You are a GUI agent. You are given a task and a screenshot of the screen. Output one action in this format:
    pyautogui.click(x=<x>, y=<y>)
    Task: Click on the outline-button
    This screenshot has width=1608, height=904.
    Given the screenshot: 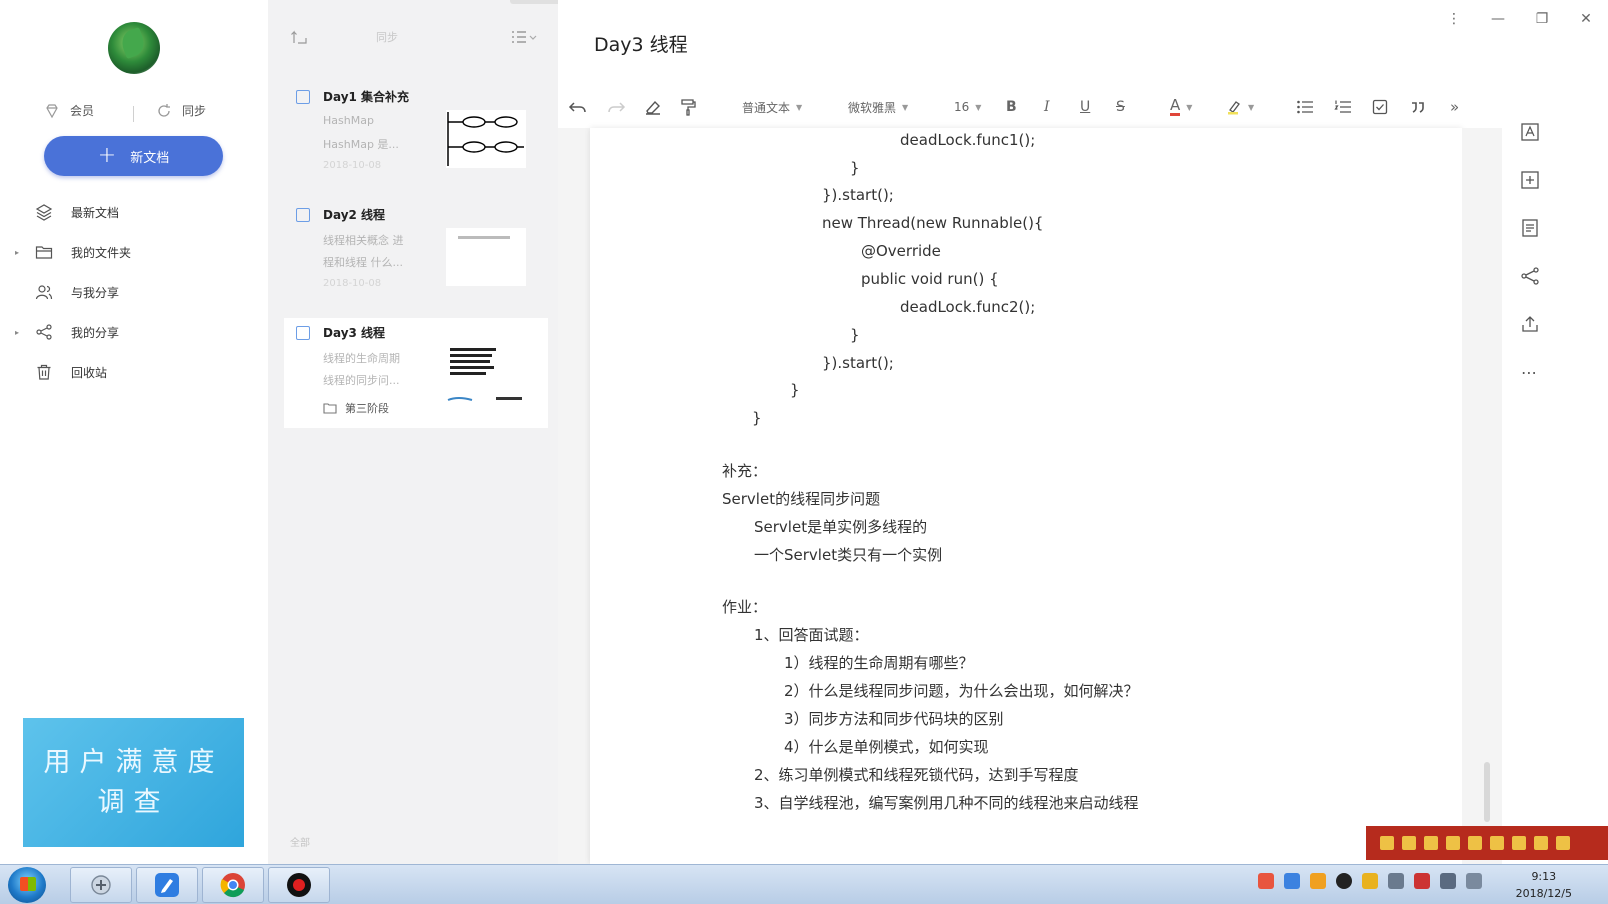 What is the action you would take?
    pyautogui.click(x=1530, y=132)
    